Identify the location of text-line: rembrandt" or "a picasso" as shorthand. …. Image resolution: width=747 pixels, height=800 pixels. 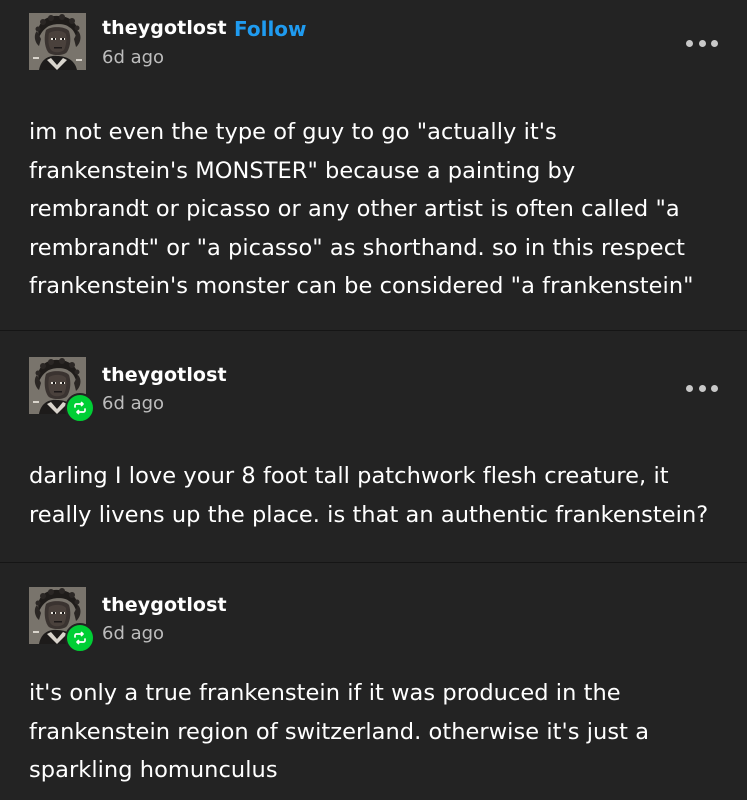
(357, 247).